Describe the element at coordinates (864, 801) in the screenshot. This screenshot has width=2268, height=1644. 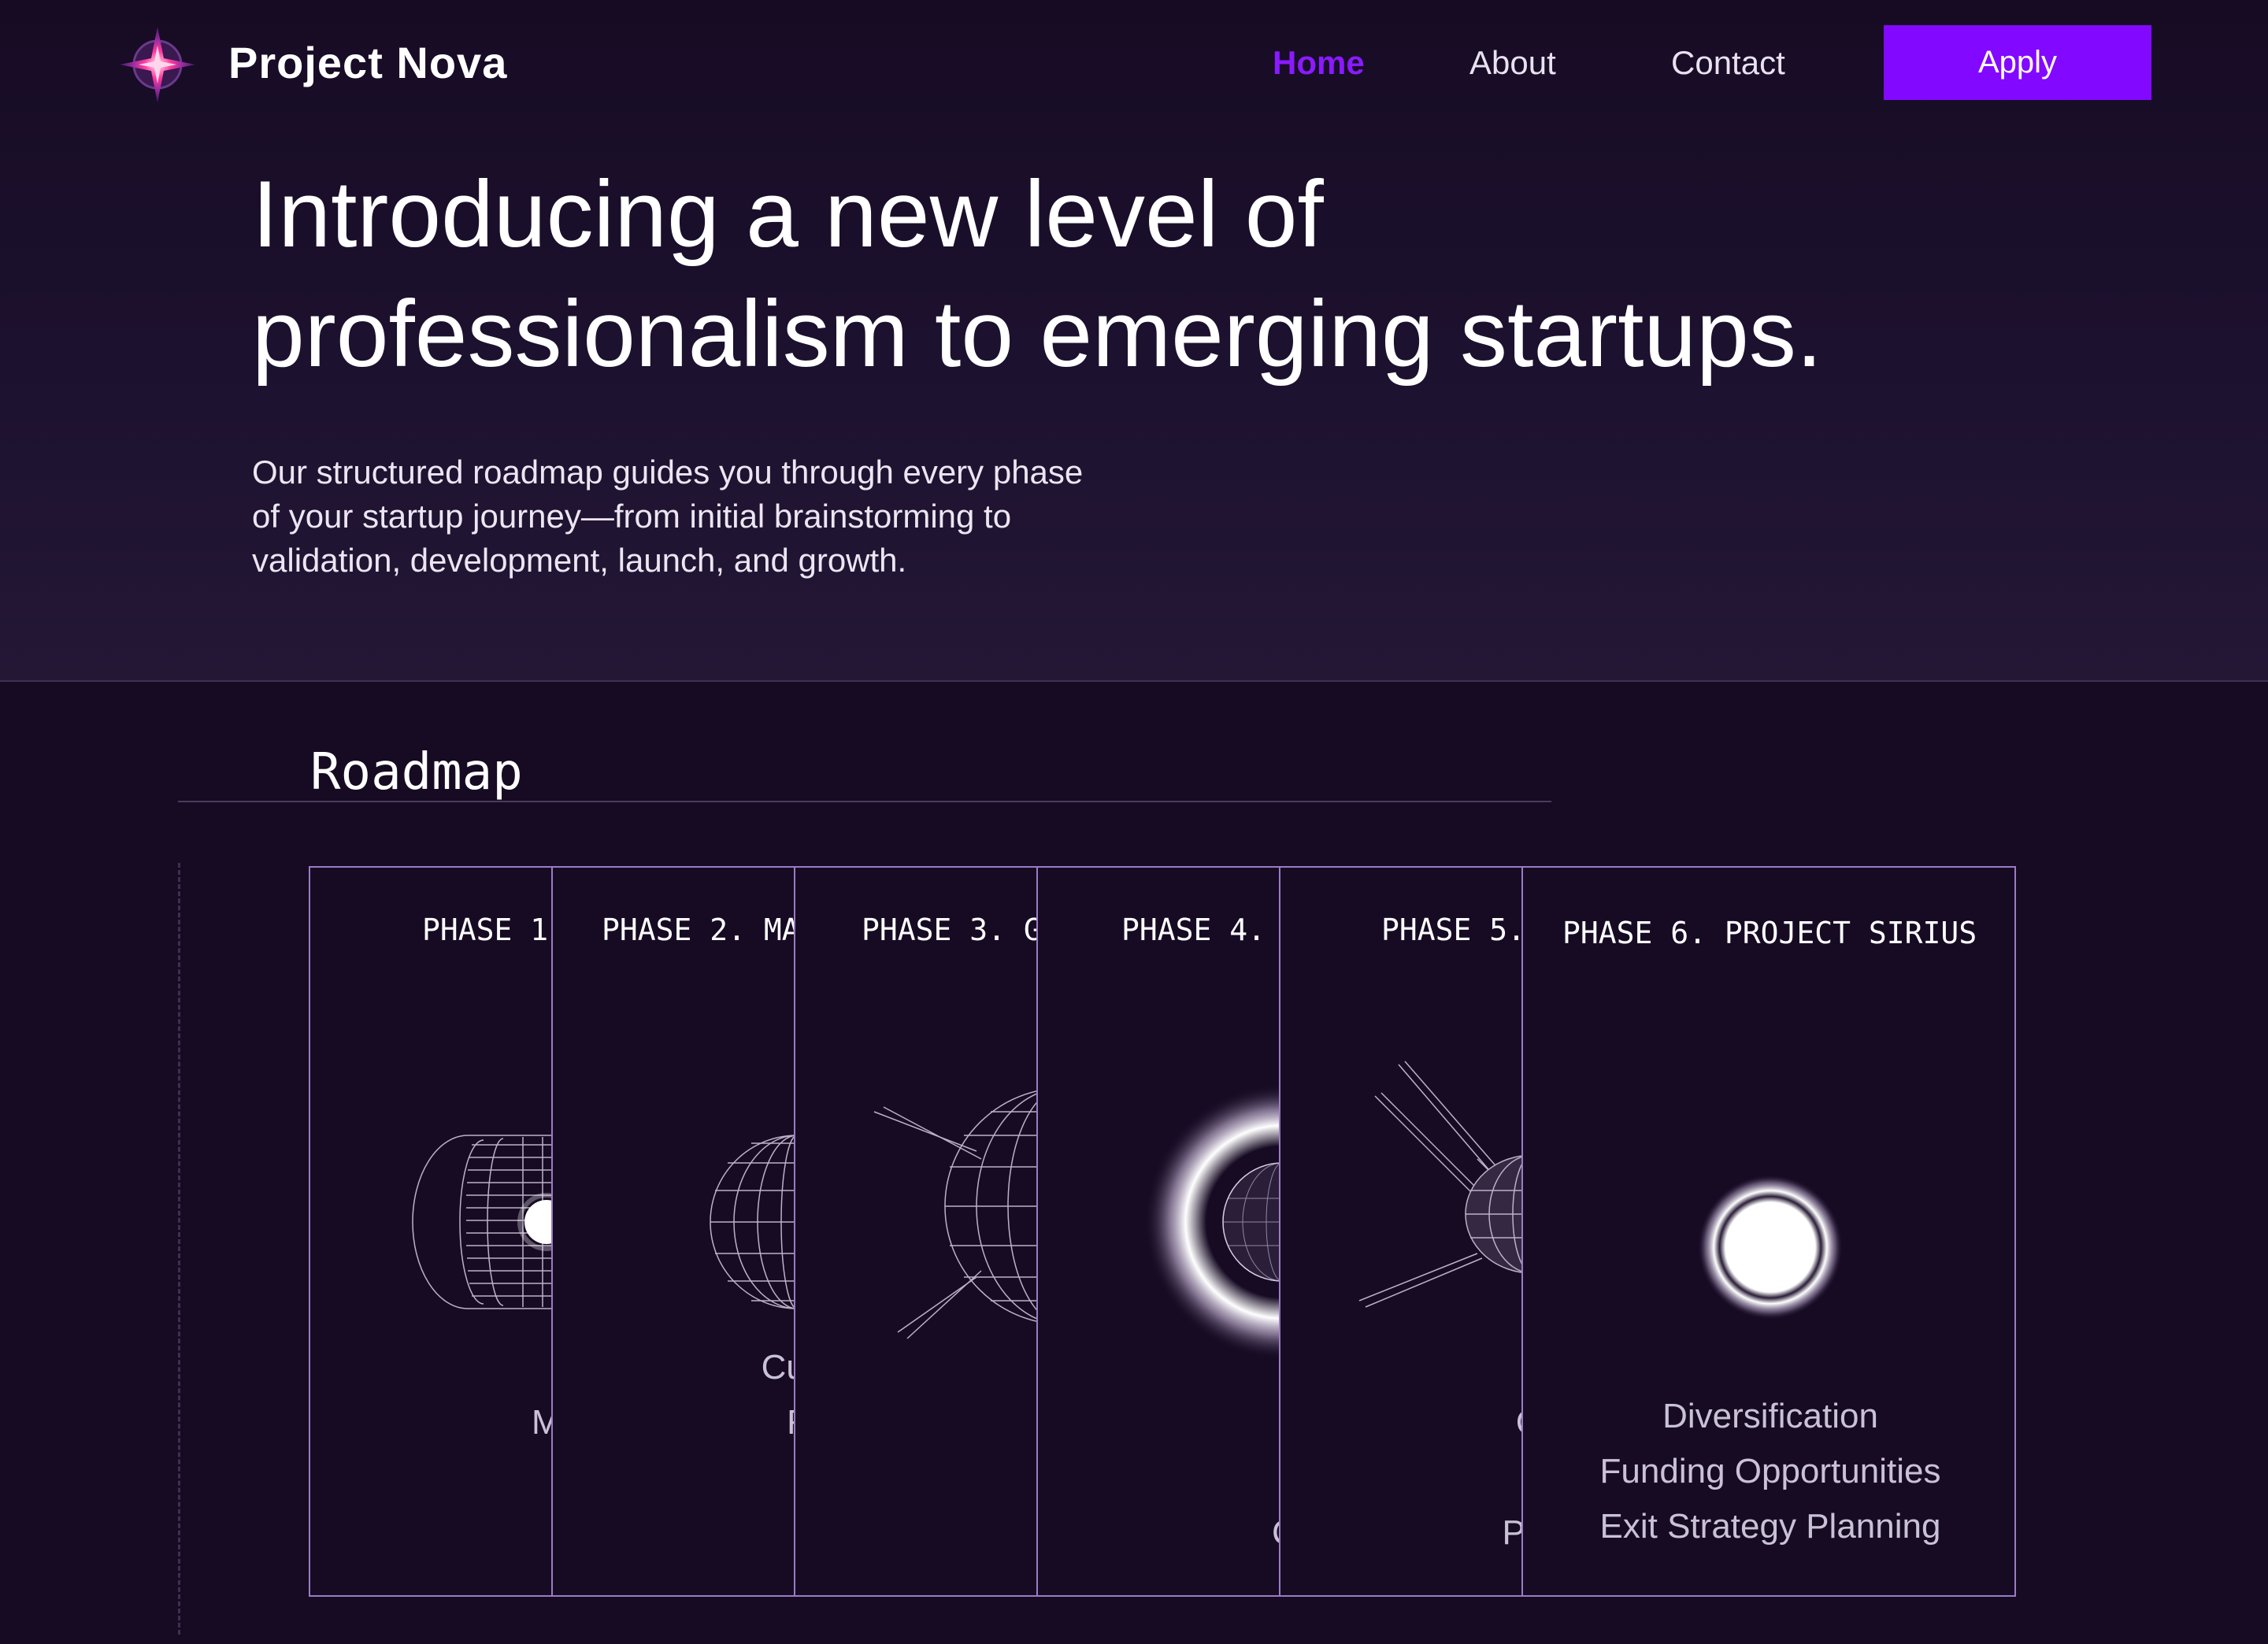
I see `roadmap-divider` at that location.